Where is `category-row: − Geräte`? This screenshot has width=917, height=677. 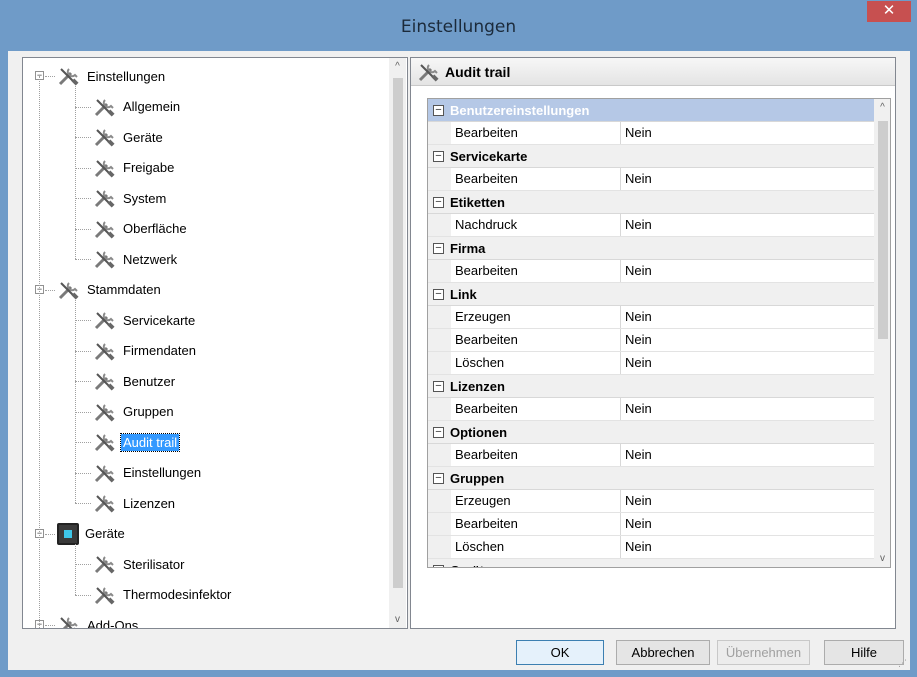 category-row: − Geräte is located at coordinates (651, 563).